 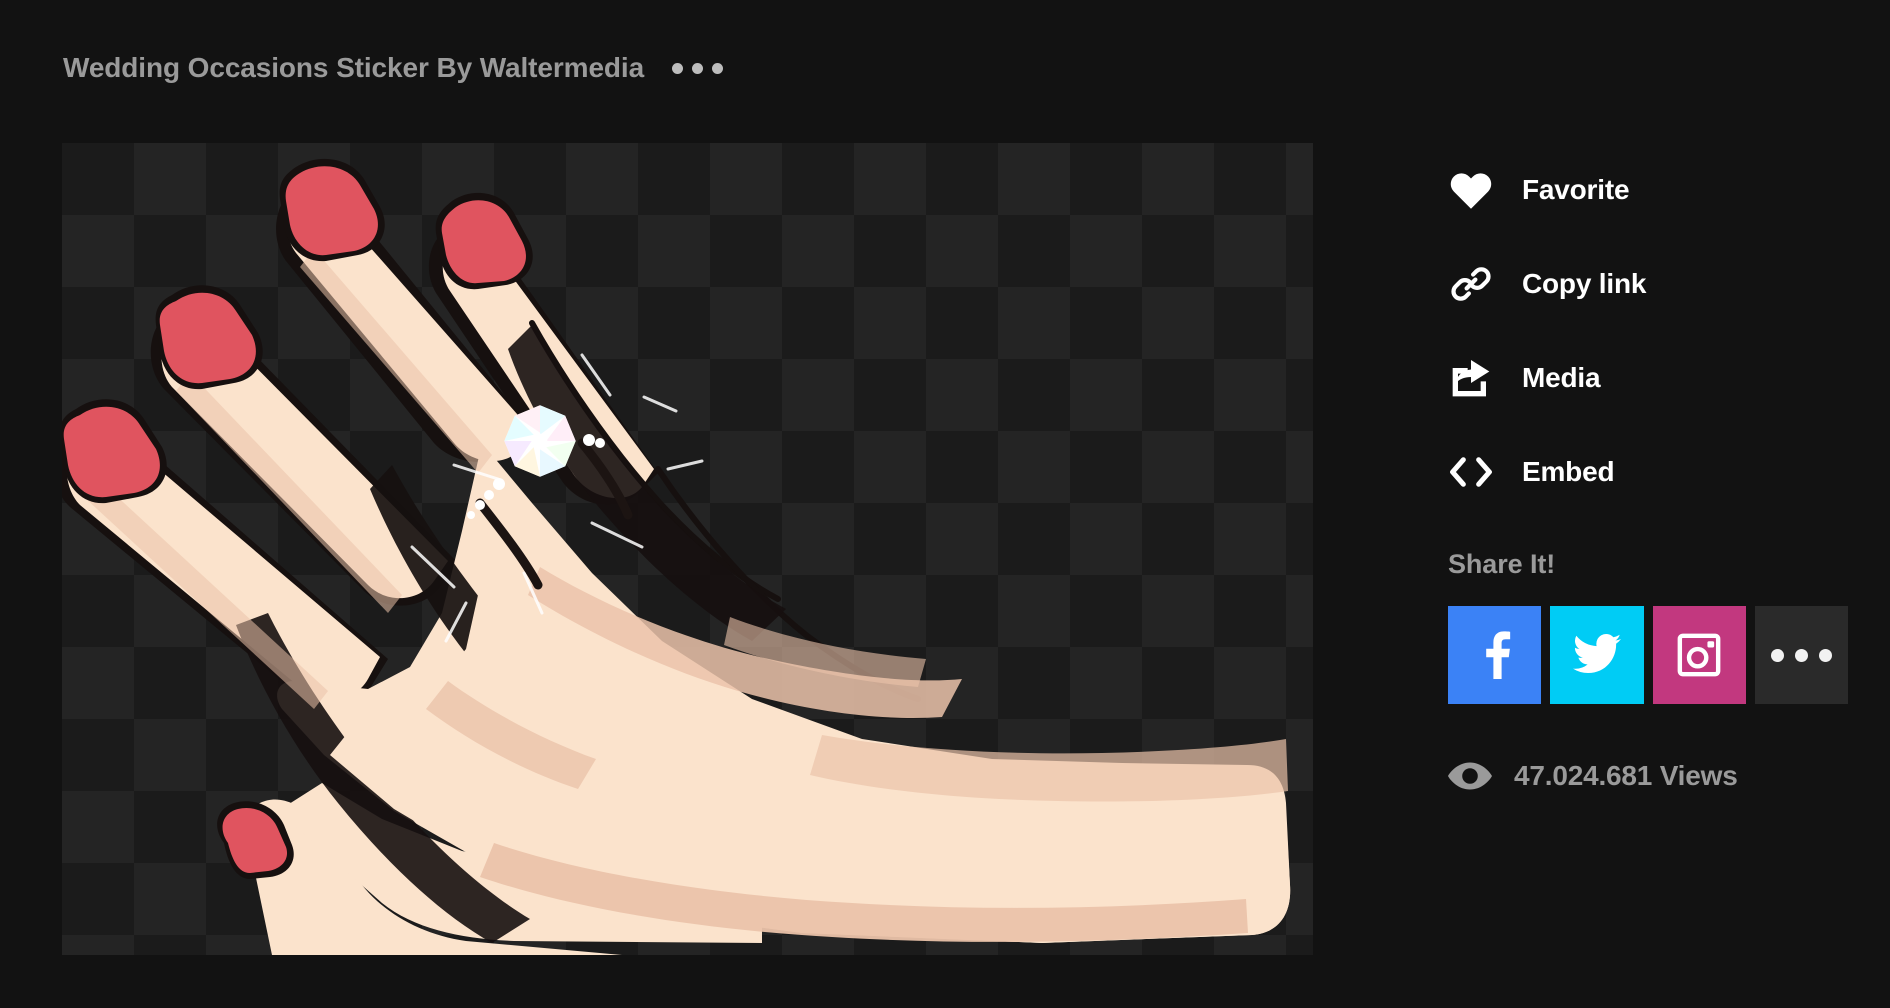 I want to click on embed-button: Embed, so click(x=1648, y=472).